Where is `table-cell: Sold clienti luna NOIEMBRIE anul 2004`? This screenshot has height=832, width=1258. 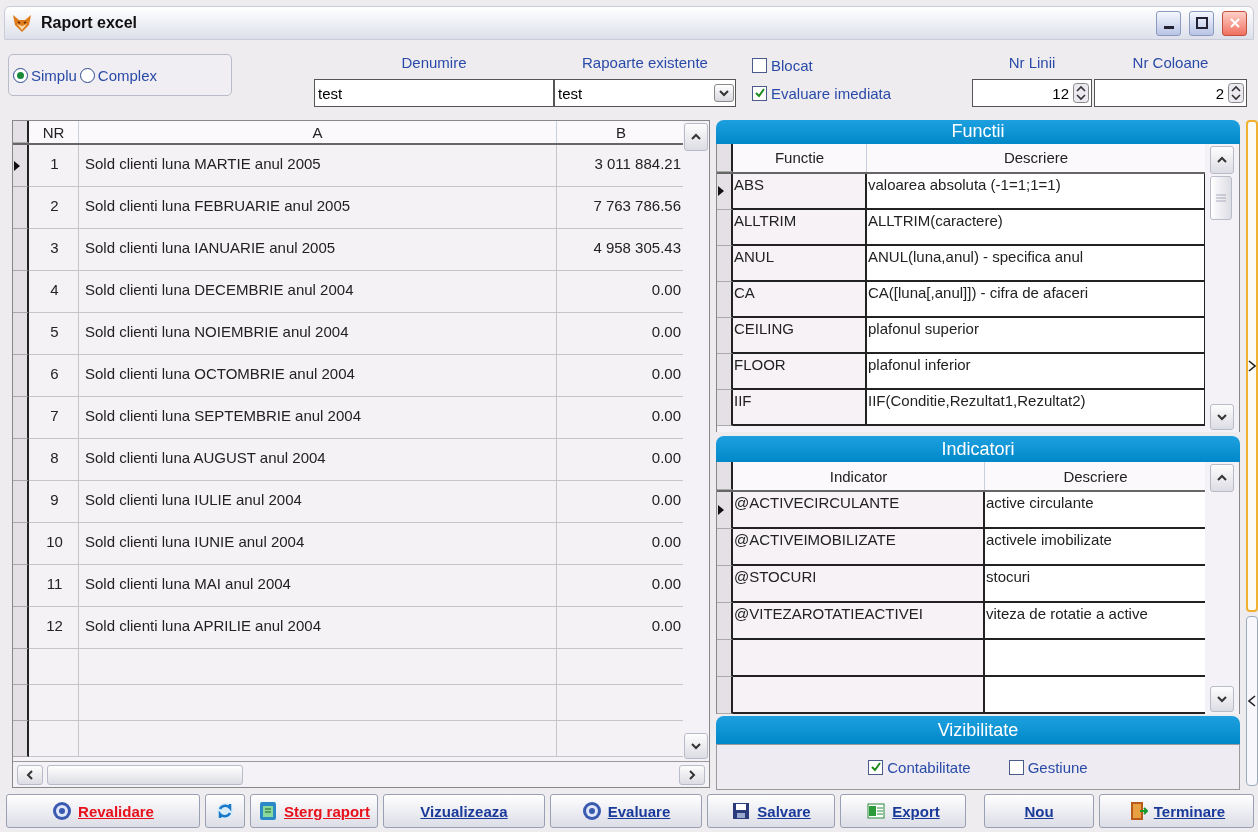
table-cell: Sold clienti luna NOIEMBRIE anul 2004 is located at coordinates (318, 334).